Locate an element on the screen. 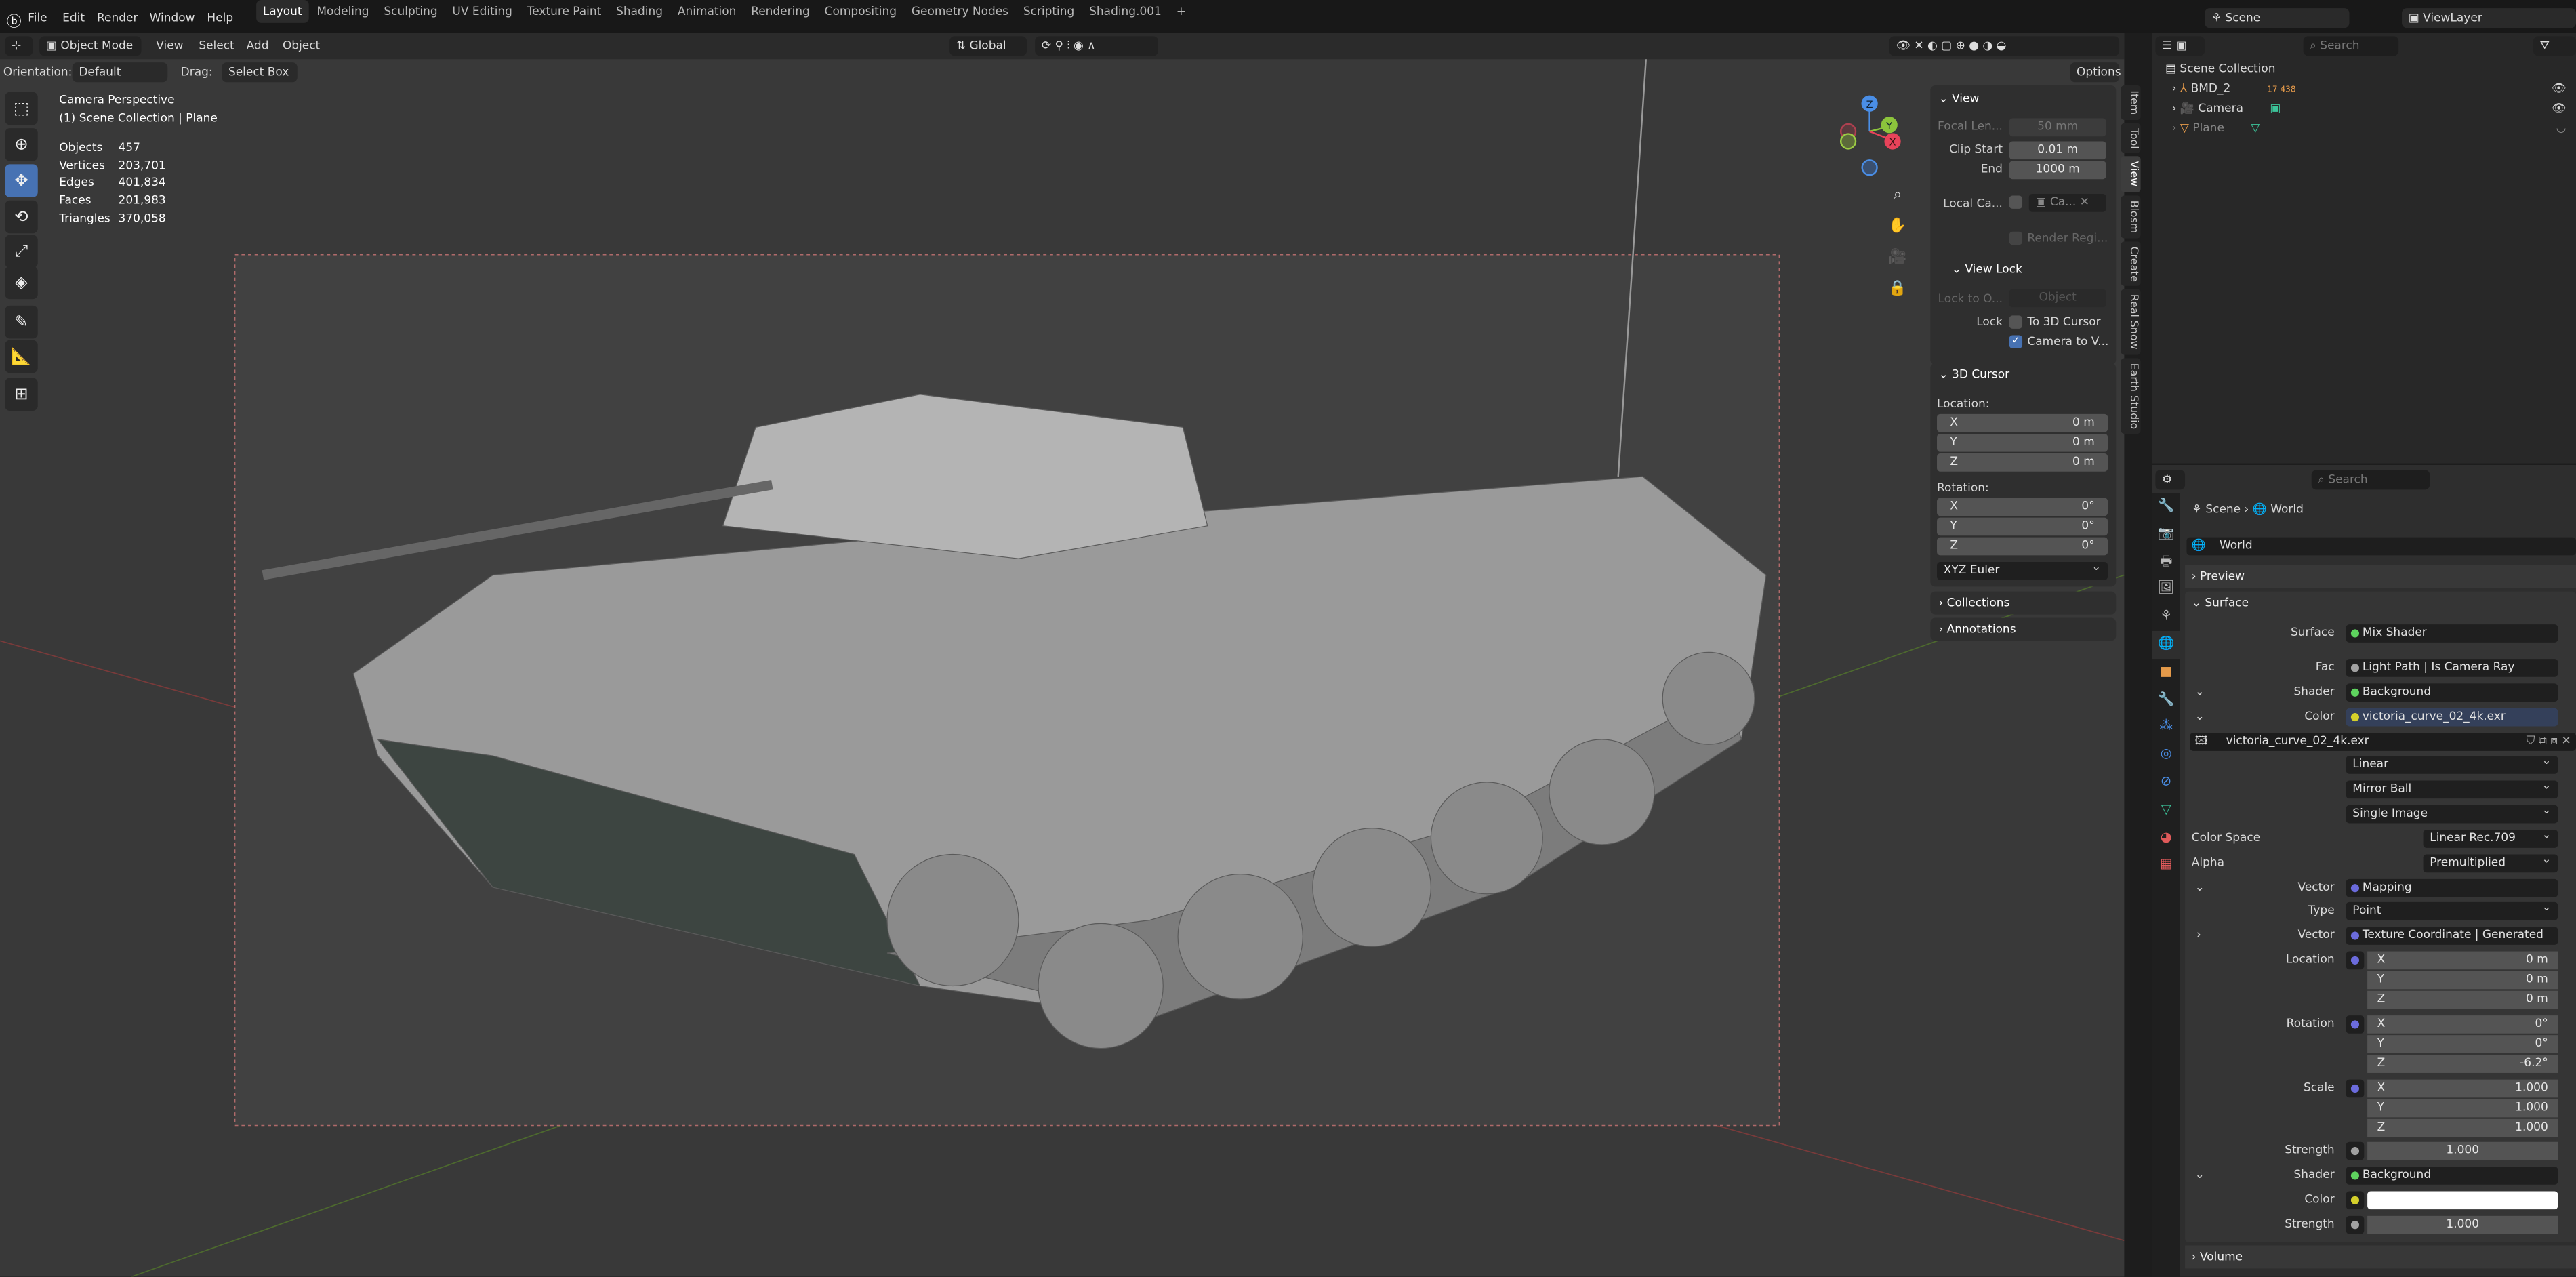 This screenshot has height=1277, width=2576. add-workspace-button: + is located at coordinates (1182, 12).